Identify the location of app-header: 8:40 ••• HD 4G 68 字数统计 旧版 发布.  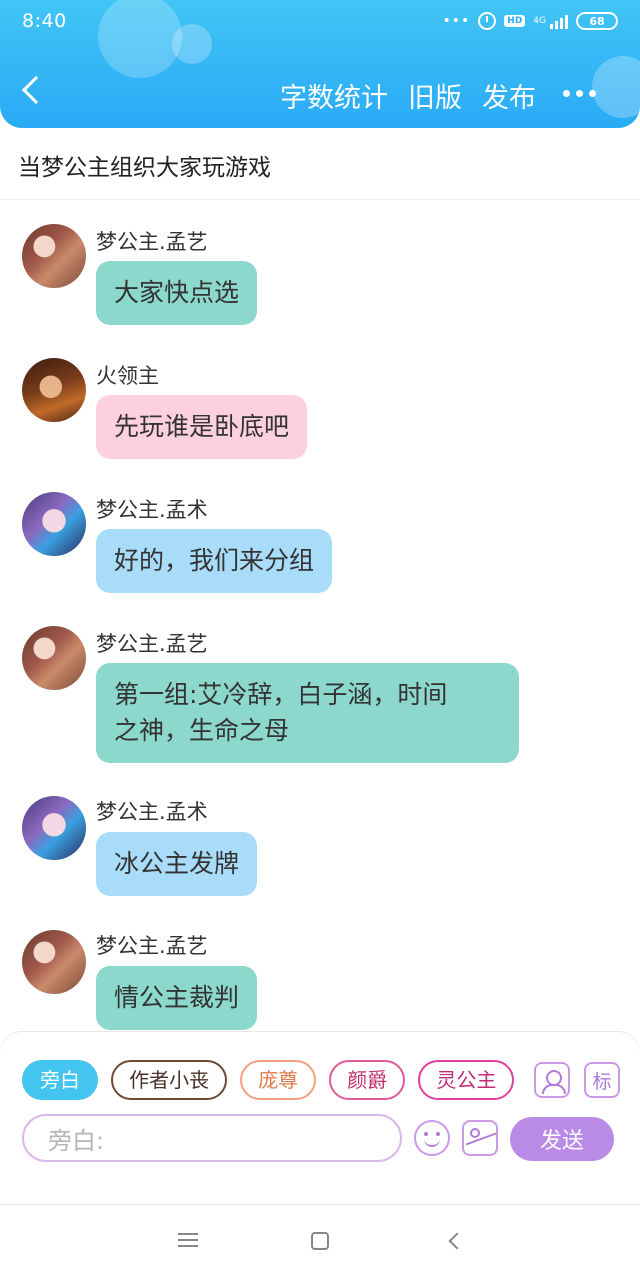
(320, 64).